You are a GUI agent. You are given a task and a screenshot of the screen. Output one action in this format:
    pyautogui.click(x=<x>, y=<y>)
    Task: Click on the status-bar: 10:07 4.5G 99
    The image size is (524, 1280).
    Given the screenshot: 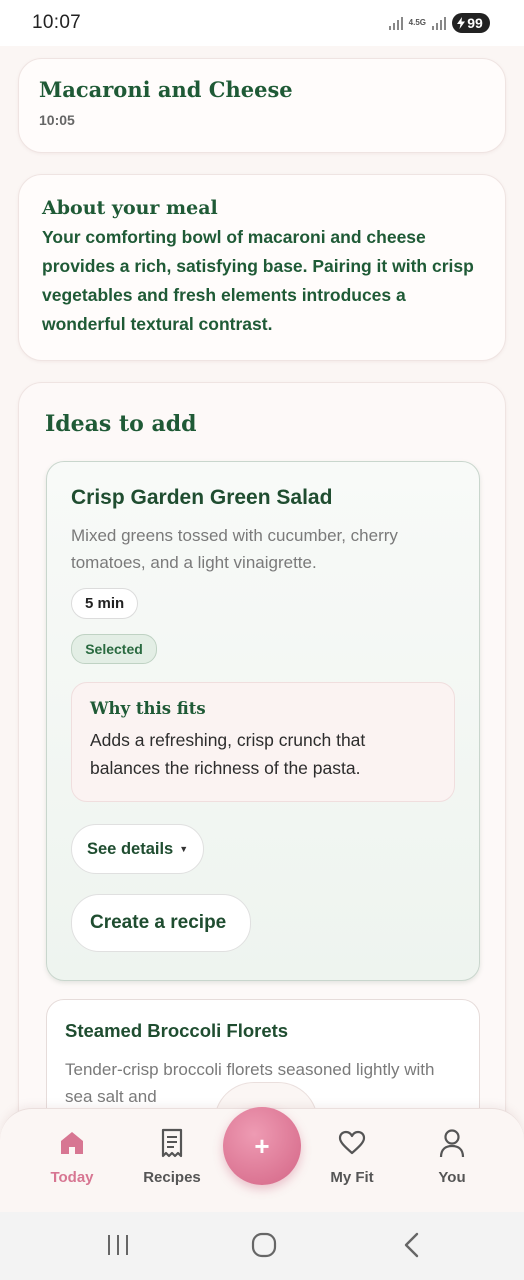 What is the action you would take?
    pyautogui.click(x=262, y=23)
    